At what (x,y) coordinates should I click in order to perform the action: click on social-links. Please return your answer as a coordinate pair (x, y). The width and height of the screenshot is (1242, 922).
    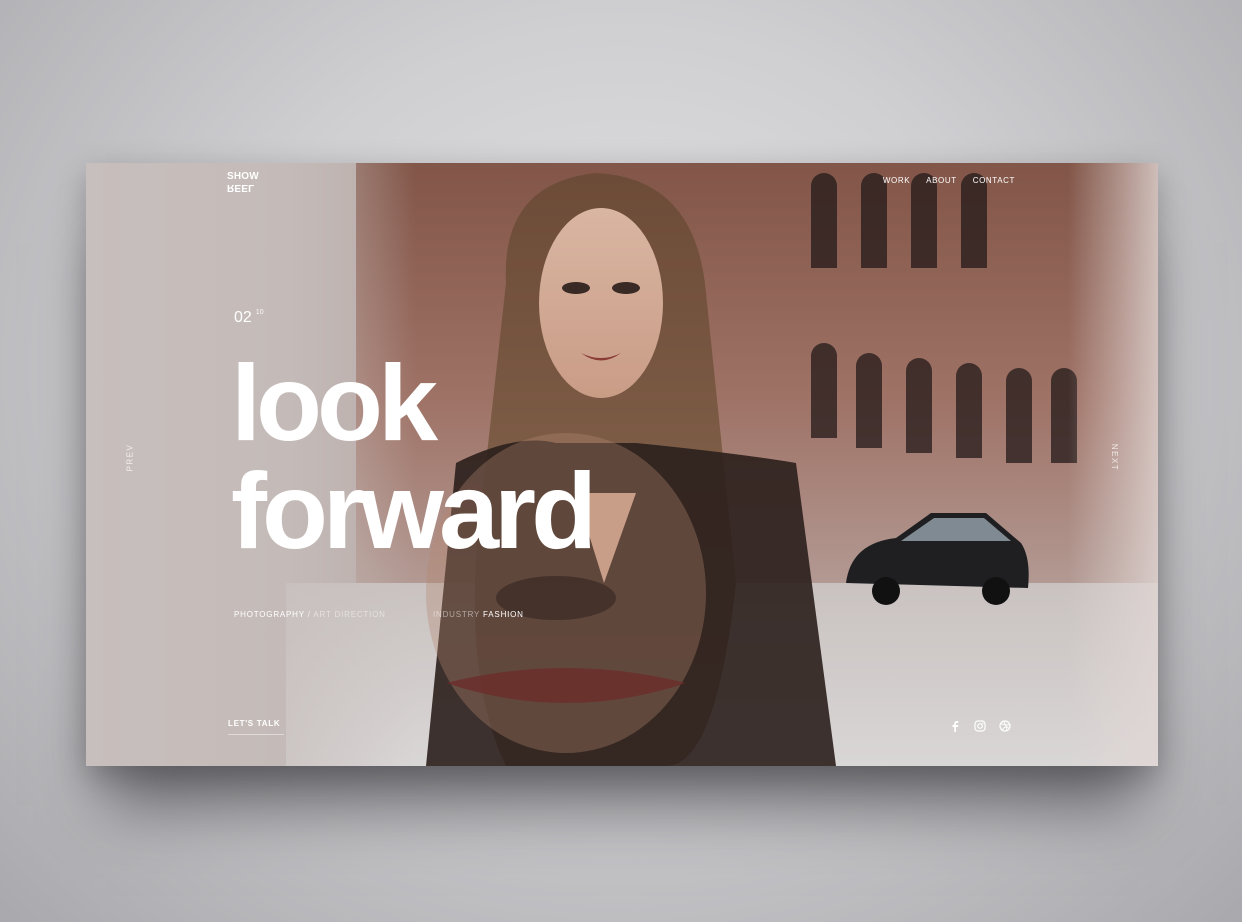
    Looking at the image, I should click on (979, 725).